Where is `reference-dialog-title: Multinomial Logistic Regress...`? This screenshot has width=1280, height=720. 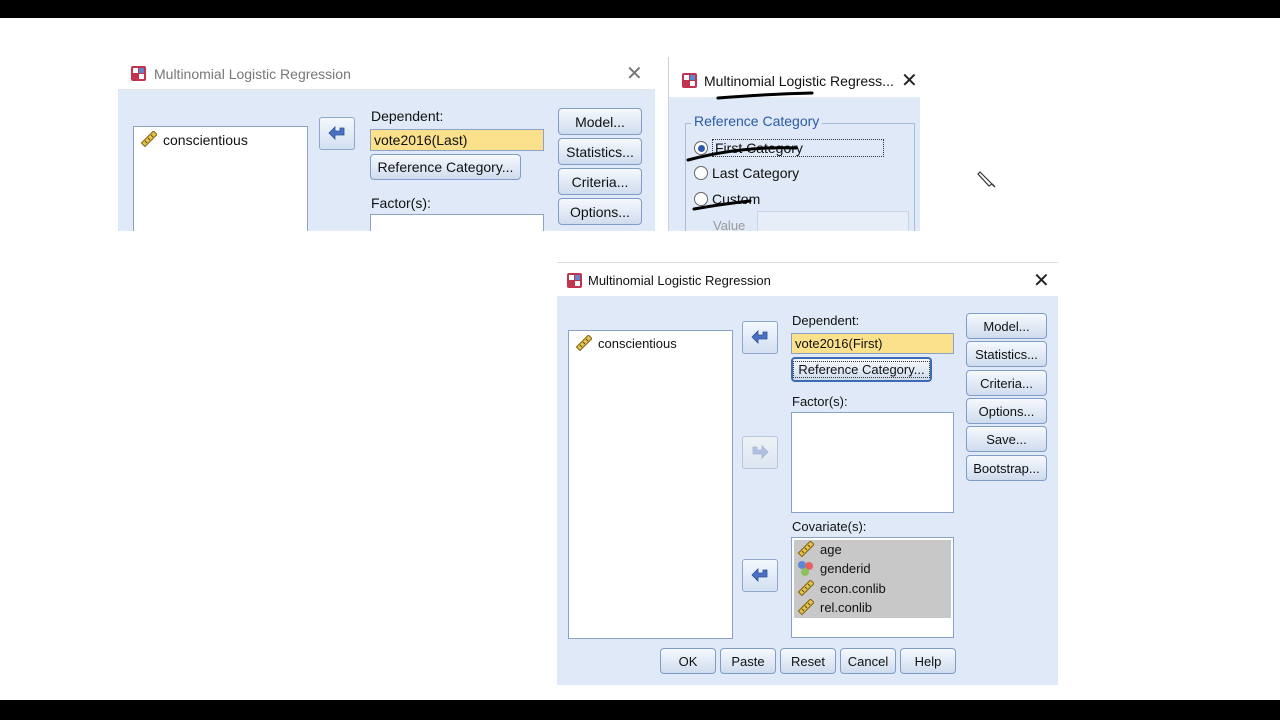
reference-dialog-title: Multinomial Logistic Regress... is located at coordinates (799, 81).